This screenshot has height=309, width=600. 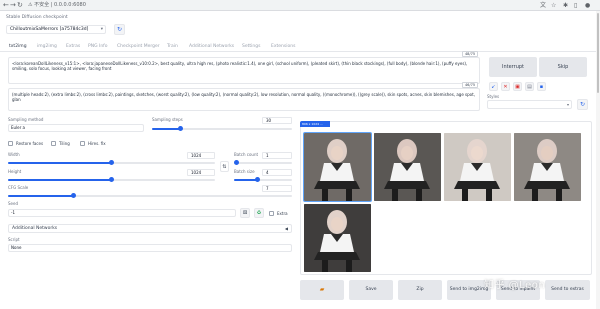 I want to click on refresh-styles-button: ↻, so click(x=582, y=104).